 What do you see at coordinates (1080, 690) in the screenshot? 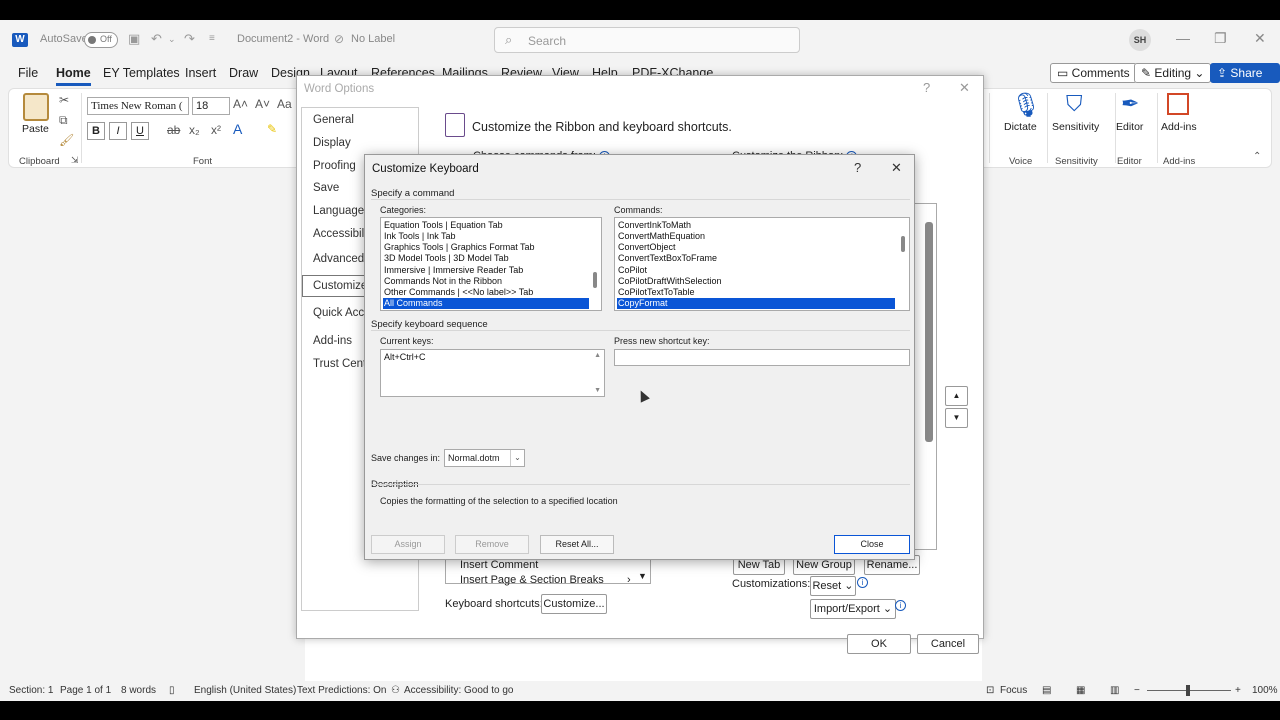
I see `print-layout-icon: ▦` at bounding box center [1080, 690].